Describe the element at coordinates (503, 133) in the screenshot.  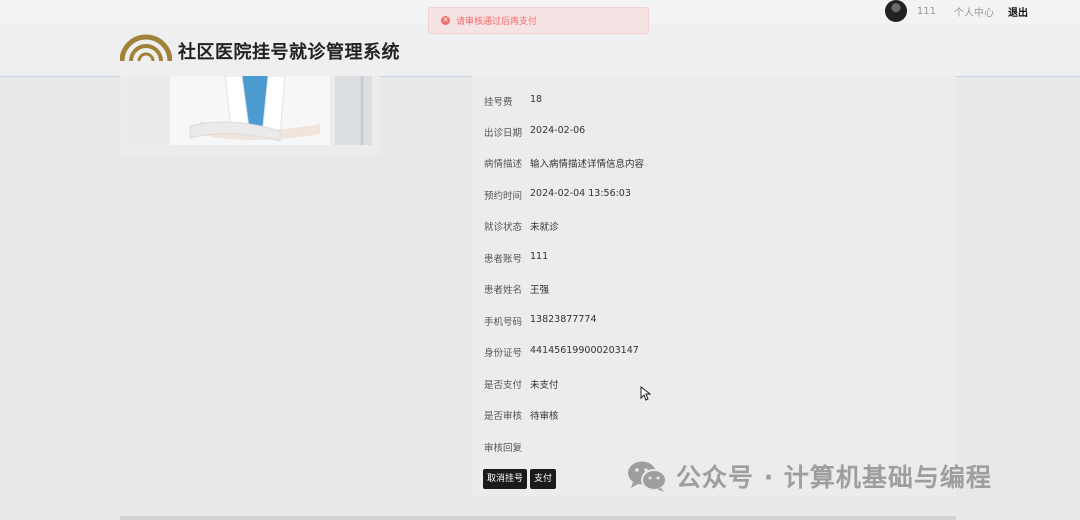
I see `detail-label: 出诊日期` at that location.